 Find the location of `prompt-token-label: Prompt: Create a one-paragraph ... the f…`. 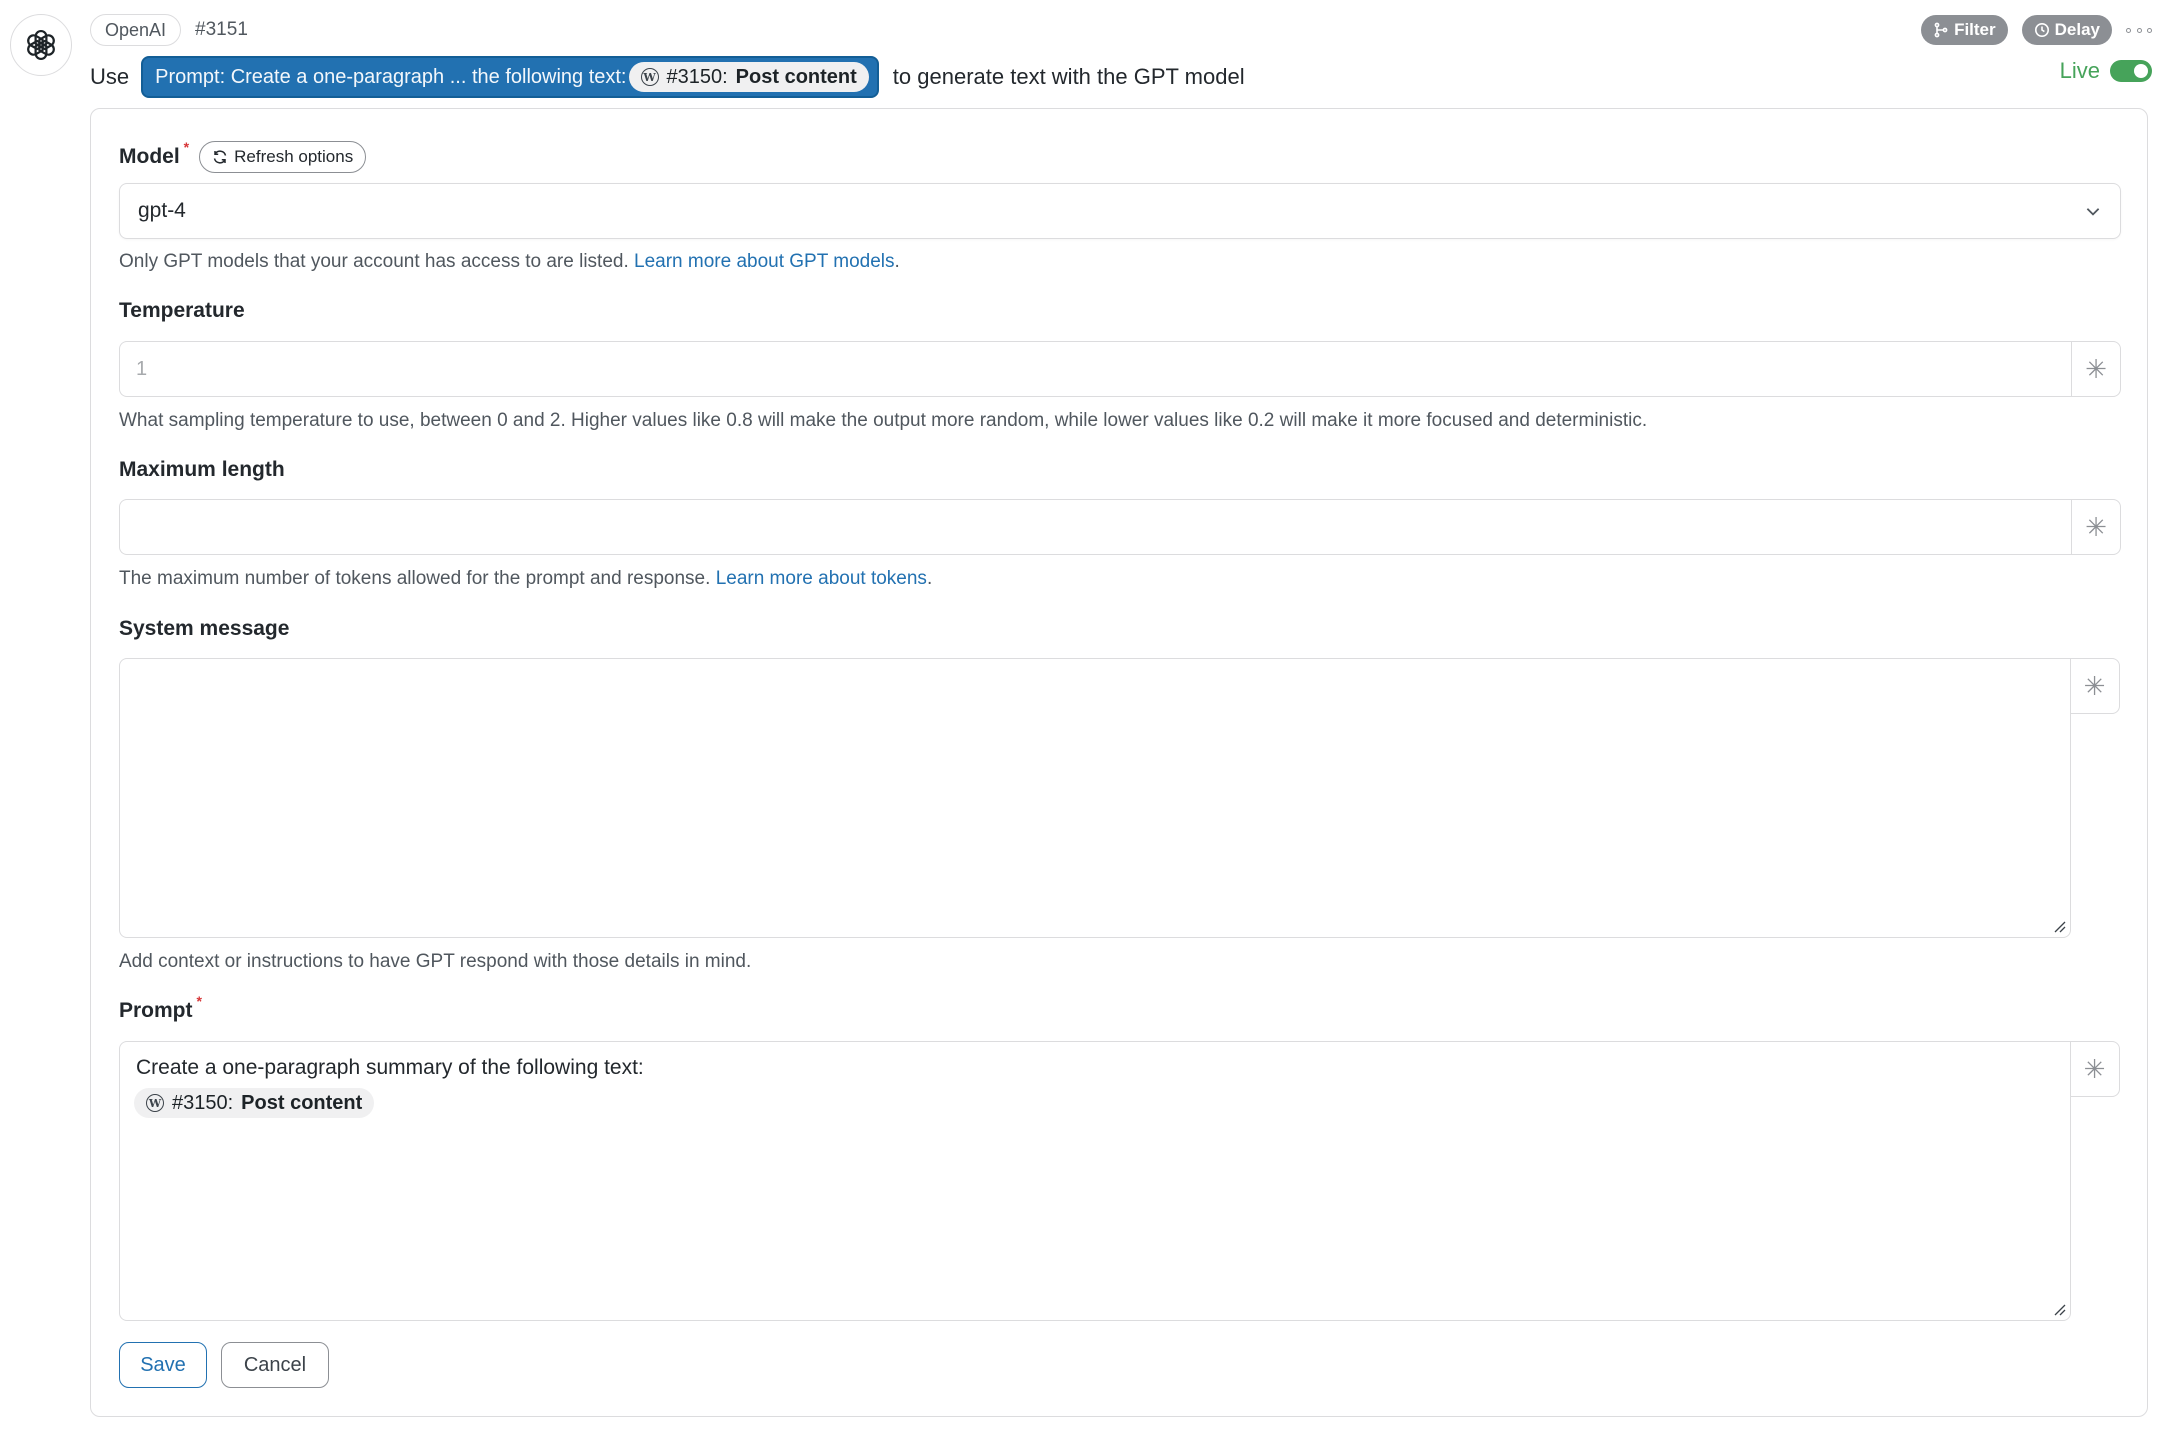

prompt-token-label: Prompt: Create a one-paragraph ... the f… is located at coordinates (391, 76).